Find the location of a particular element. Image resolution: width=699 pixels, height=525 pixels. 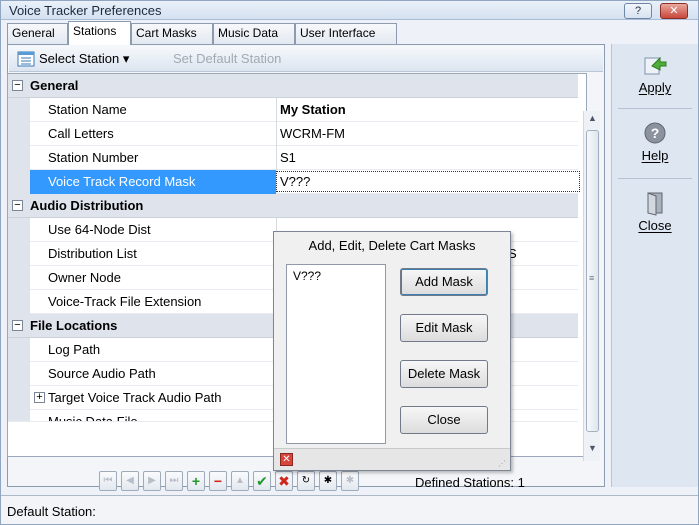

add-mask-button: Add Mask is located at coordinates (444, 282).